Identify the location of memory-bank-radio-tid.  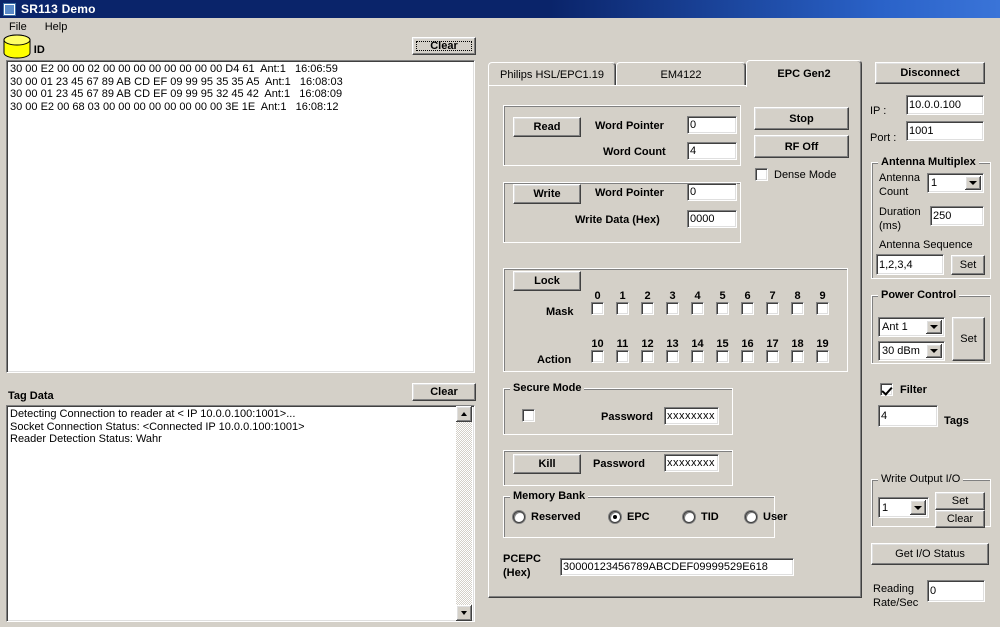
(689, 517).